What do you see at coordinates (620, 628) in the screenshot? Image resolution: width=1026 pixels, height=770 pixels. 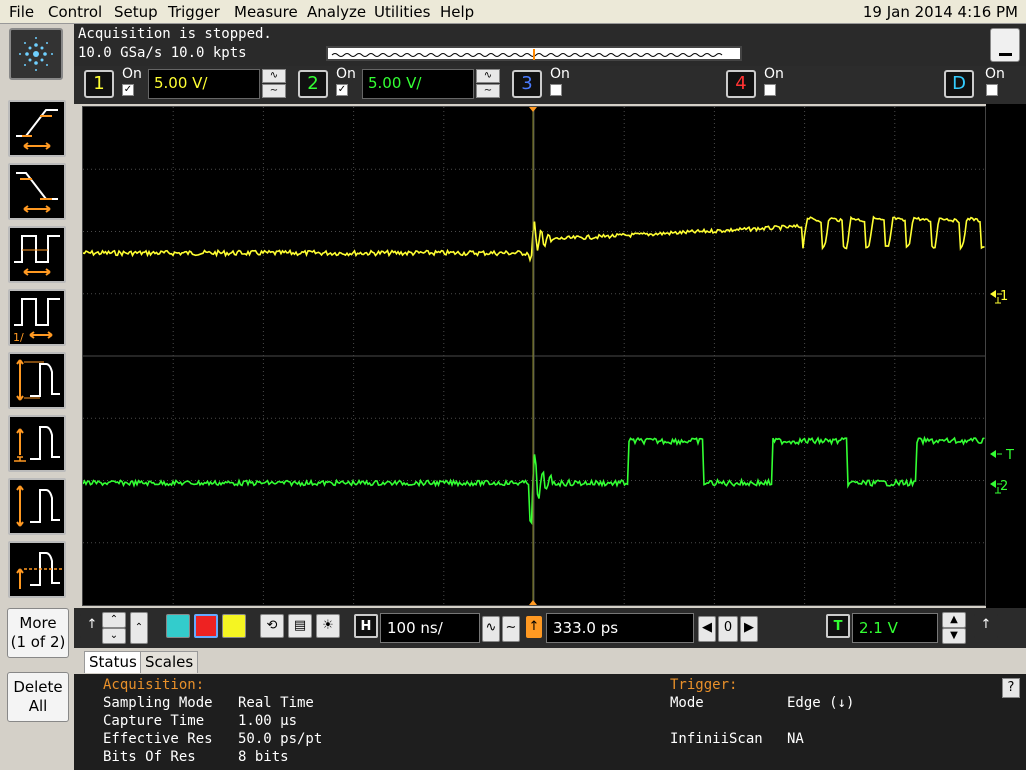 I see `horizontal-position-field: 333.0 ps` at bounding box center [620, 628].